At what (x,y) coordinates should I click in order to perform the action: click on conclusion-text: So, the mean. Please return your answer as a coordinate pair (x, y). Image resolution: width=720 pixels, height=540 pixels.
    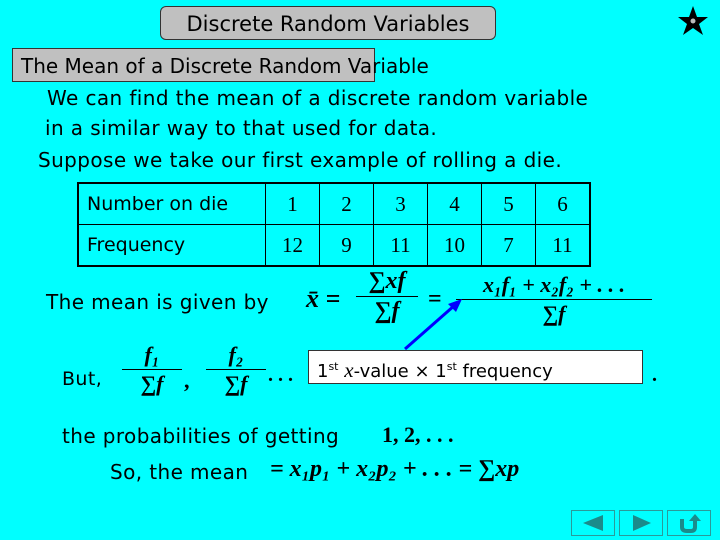
    Looking at the image, I should click on (179, 472).